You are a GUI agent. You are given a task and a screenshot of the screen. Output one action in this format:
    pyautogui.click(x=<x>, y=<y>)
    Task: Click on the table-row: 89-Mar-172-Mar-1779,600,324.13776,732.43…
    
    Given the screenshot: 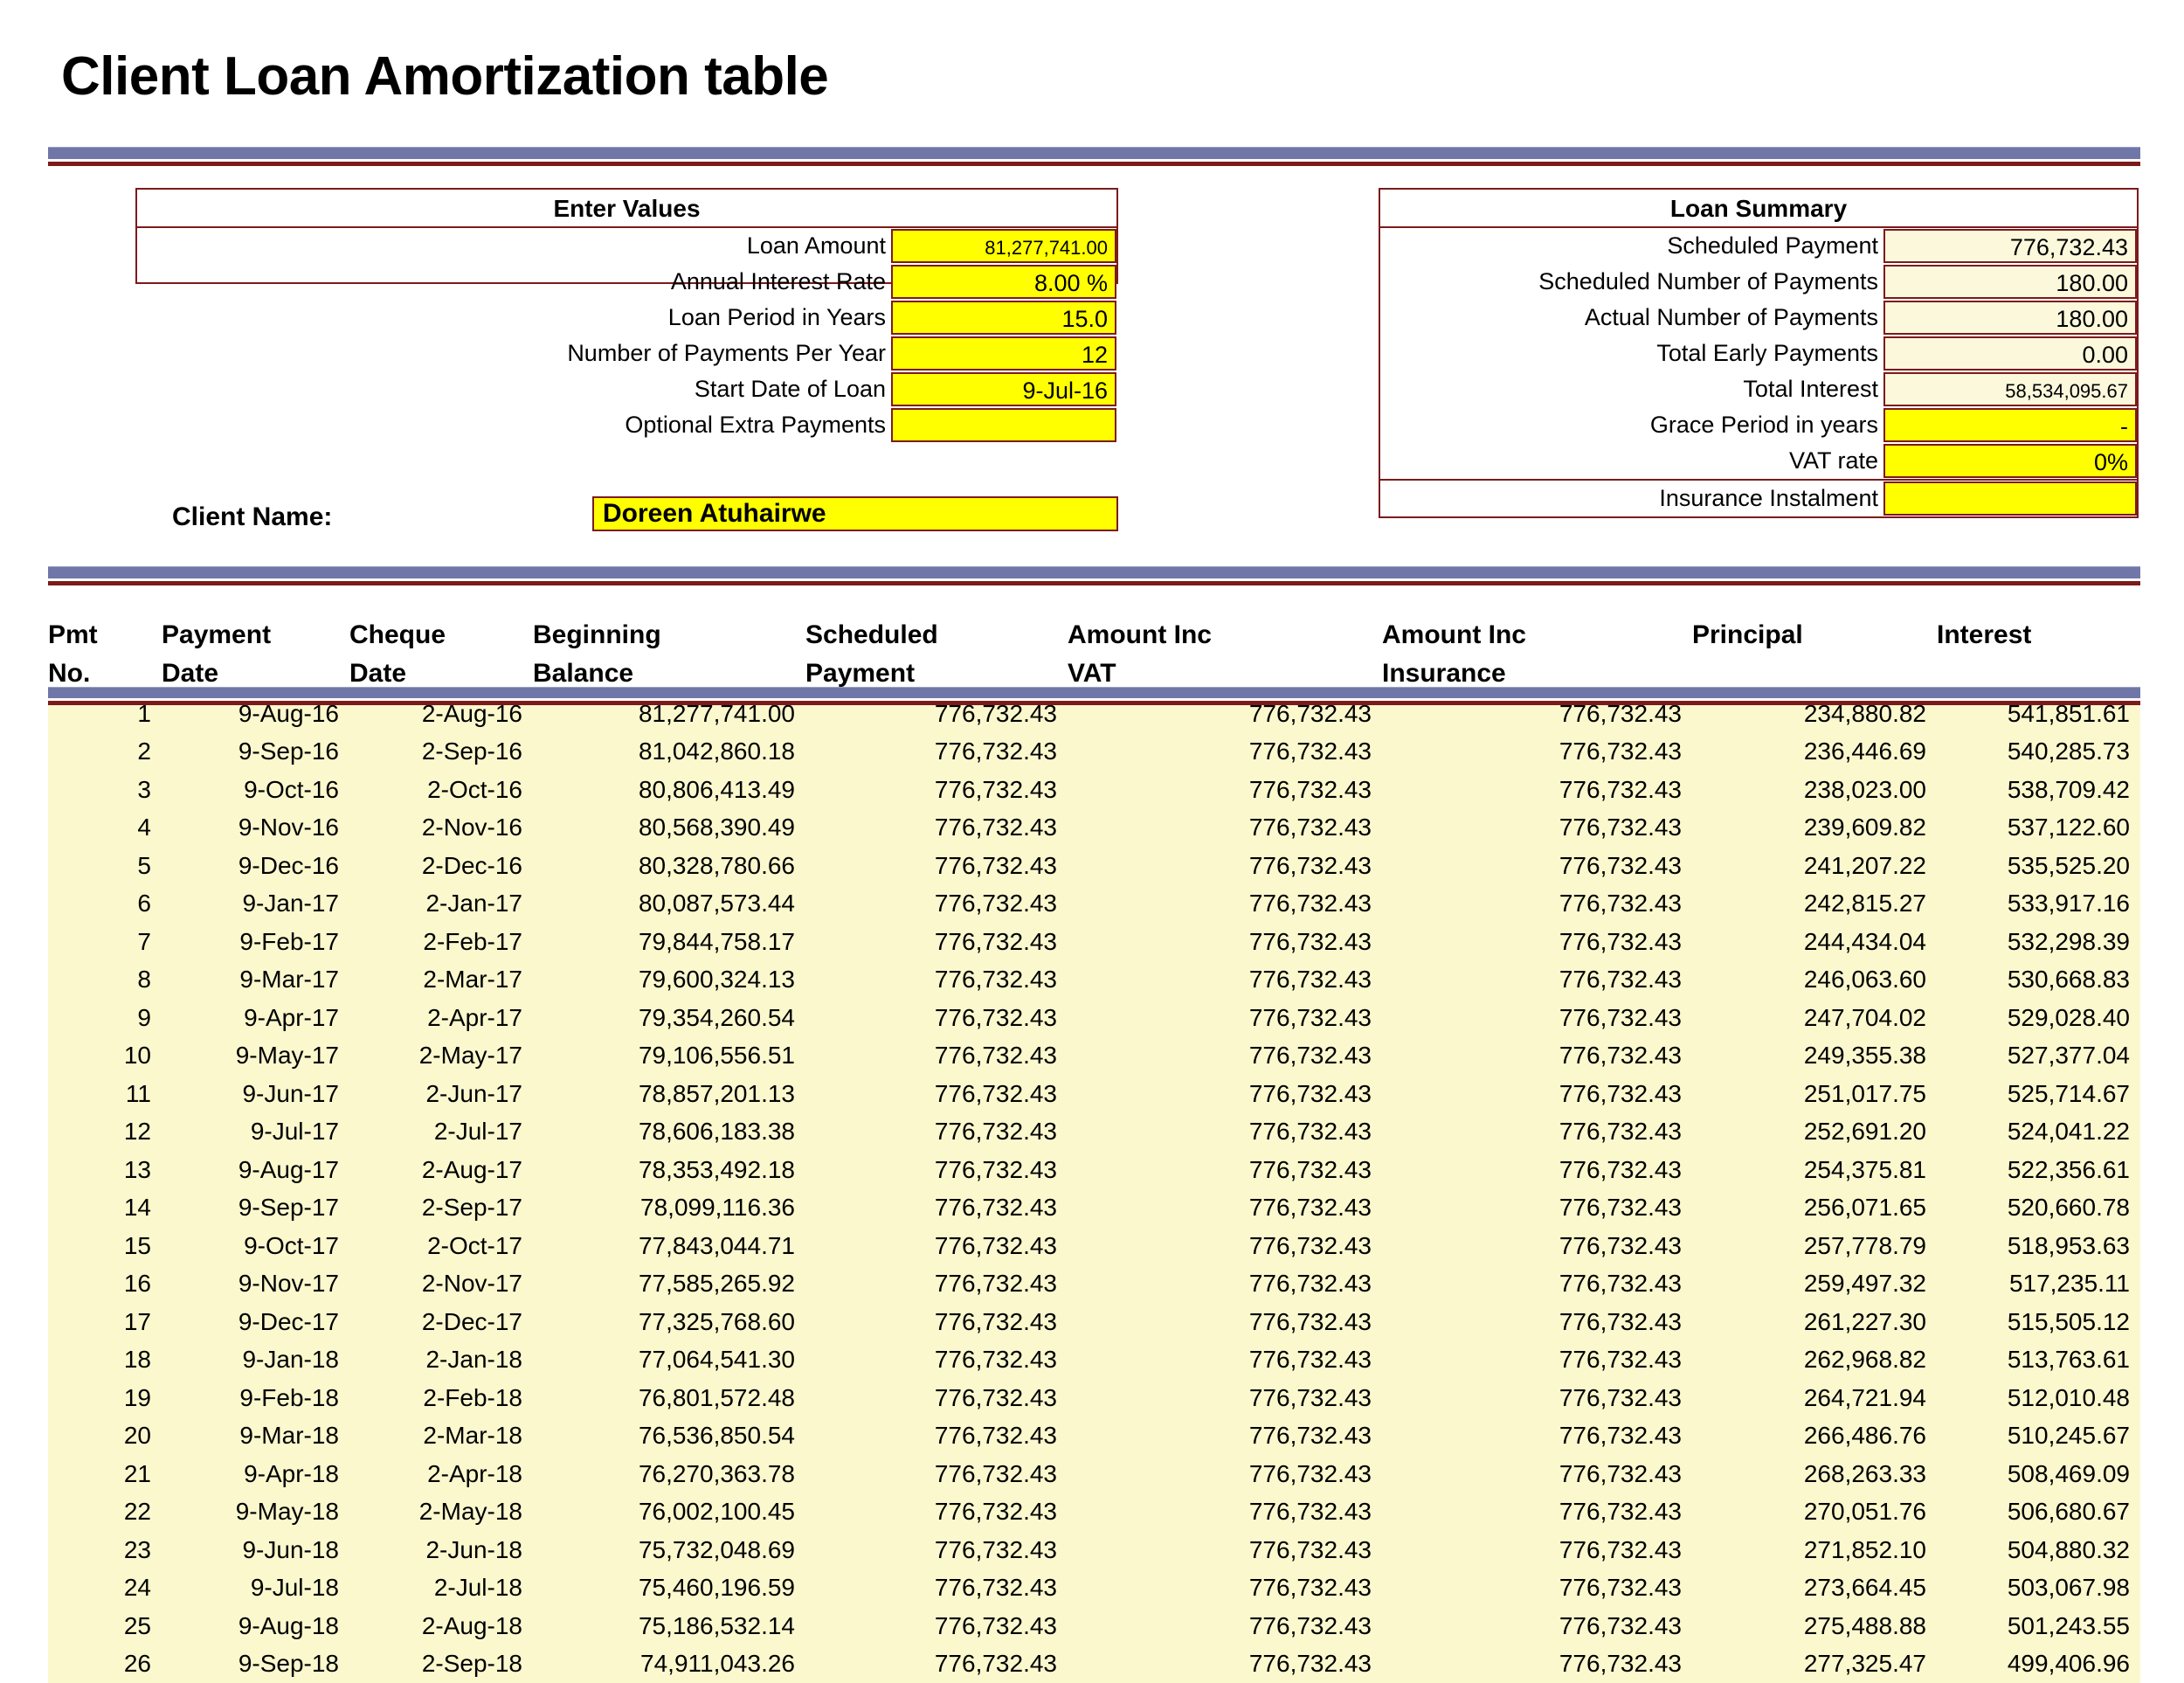 What is the action you would take?
    pyautogui.click(x=1094, y=980)
    